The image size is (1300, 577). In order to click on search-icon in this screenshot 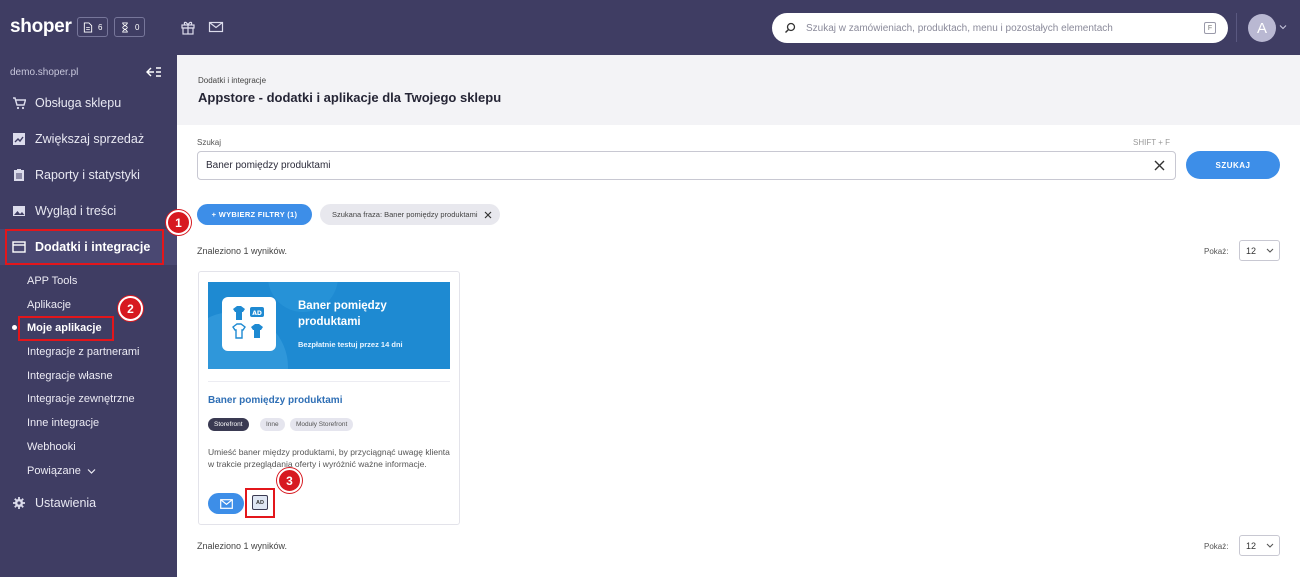, I will do `click(790, 27)`.